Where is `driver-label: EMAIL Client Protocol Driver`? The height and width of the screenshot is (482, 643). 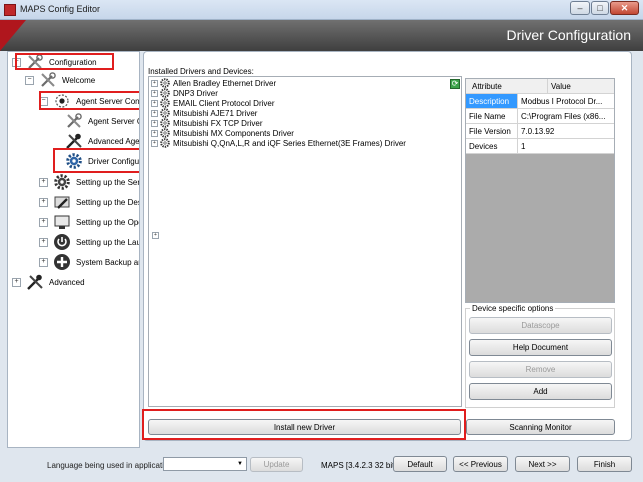
driver-label: EMAIL Client Protocol Driver is located at coordinates (224, 103).